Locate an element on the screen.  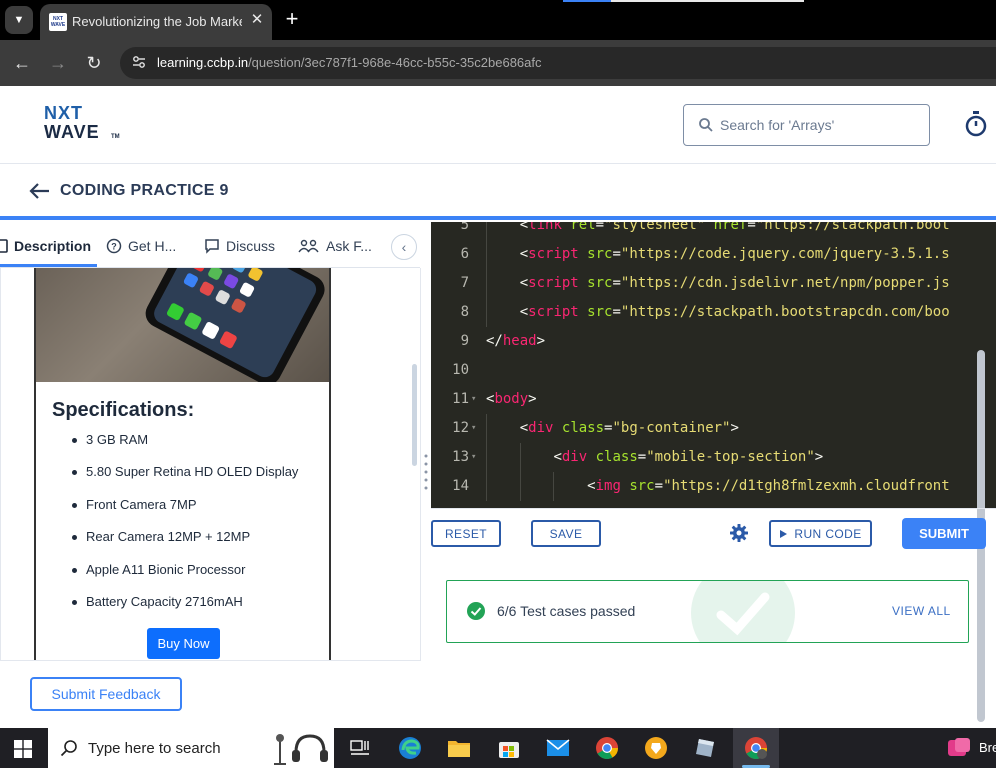
code-line: 12 ▾ <div class="bg-container"> is located at coordinates (713, 428).